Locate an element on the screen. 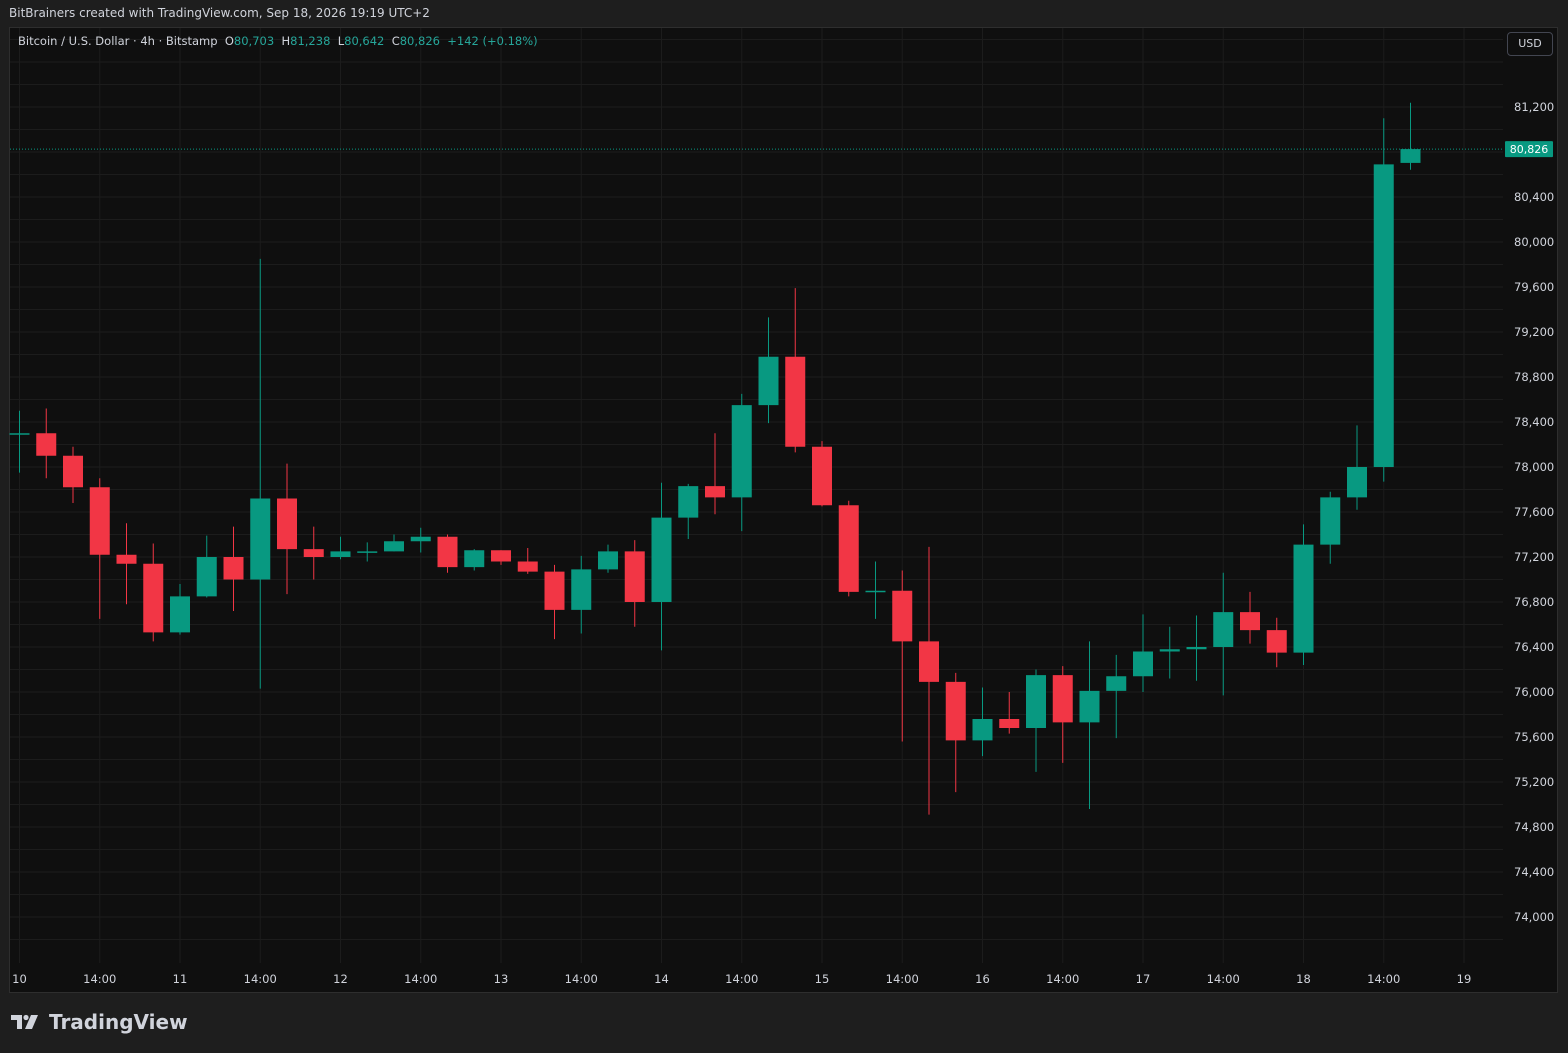 This screenshot has width=1568, height=1053. y-tick-label: 78,800 is located at coordinates (1534, 377).